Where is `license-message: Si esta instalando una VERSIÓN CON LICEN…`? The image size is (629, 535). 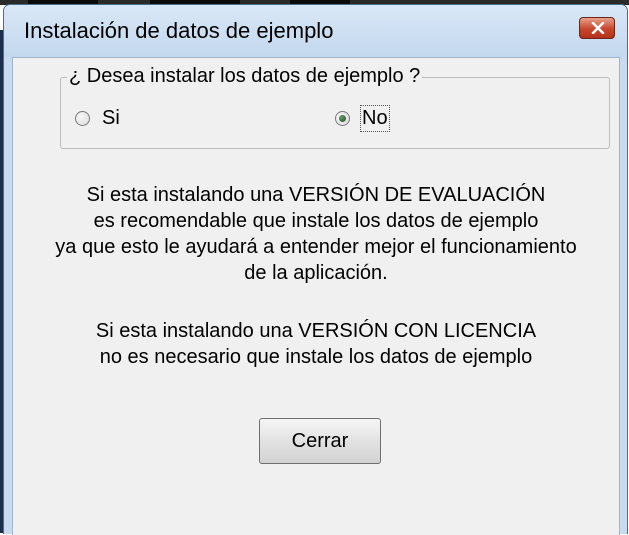
license-message: Si esta instalando una VERSIÓN CON LICEN… is located at coordinates (316, 344).